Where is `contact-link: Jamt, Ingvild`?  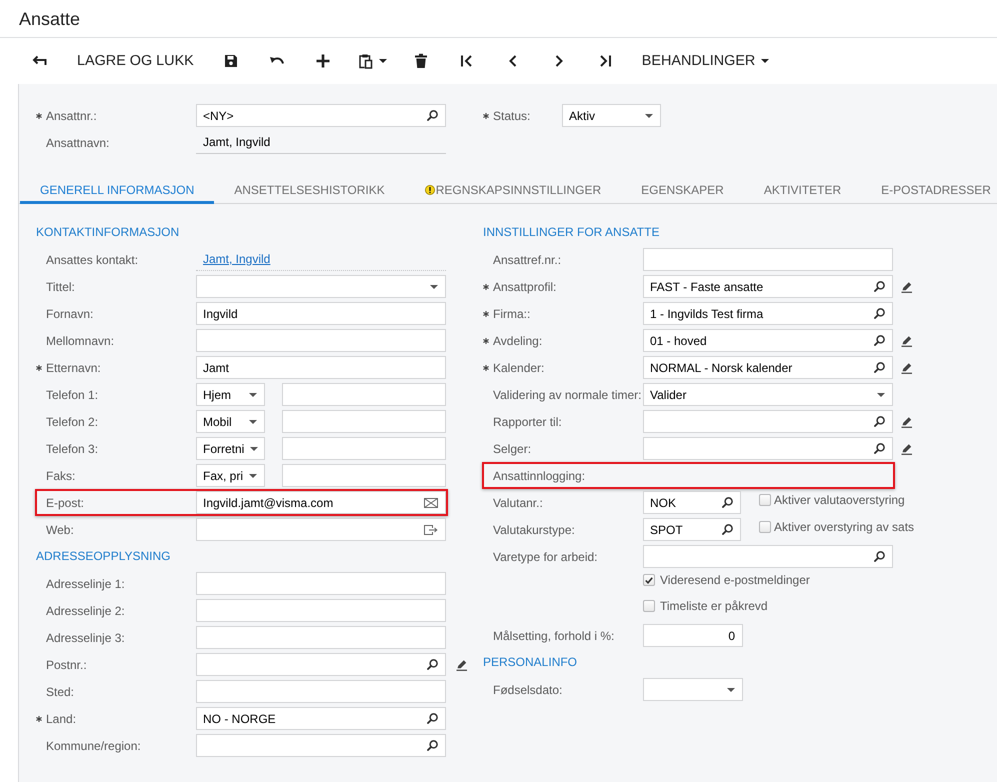 contact-link: Jamt, Ingvild is located at coordinates (236, 259).